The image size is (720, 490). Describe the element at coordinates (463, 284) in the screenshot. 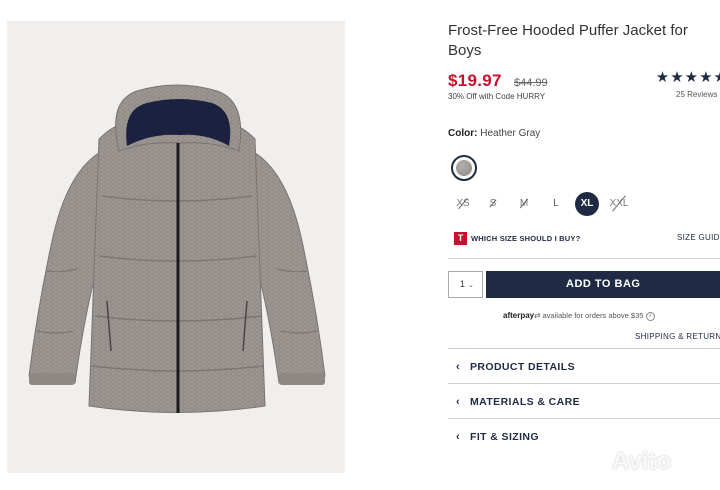

I see `quantity-value: 1` at that location.